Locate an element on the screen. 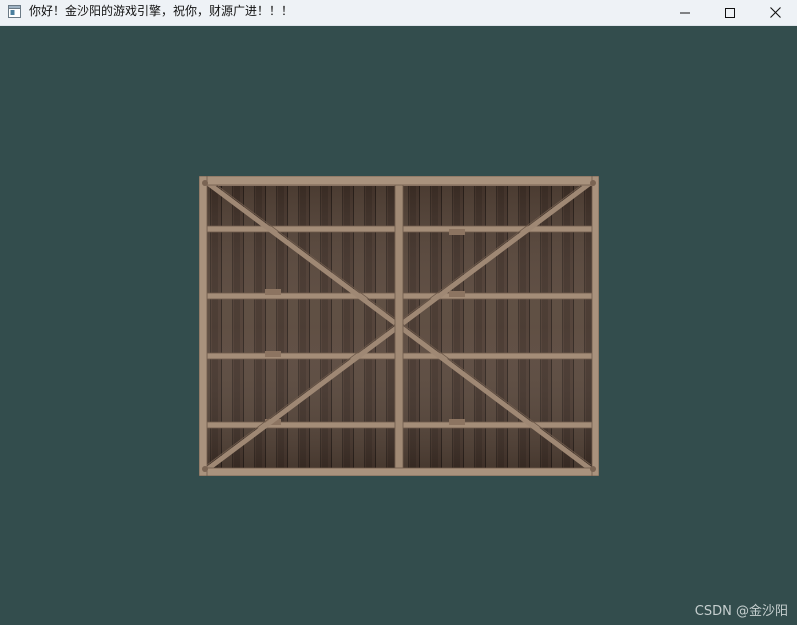  minimize-button is located at coordinates (685, 12).